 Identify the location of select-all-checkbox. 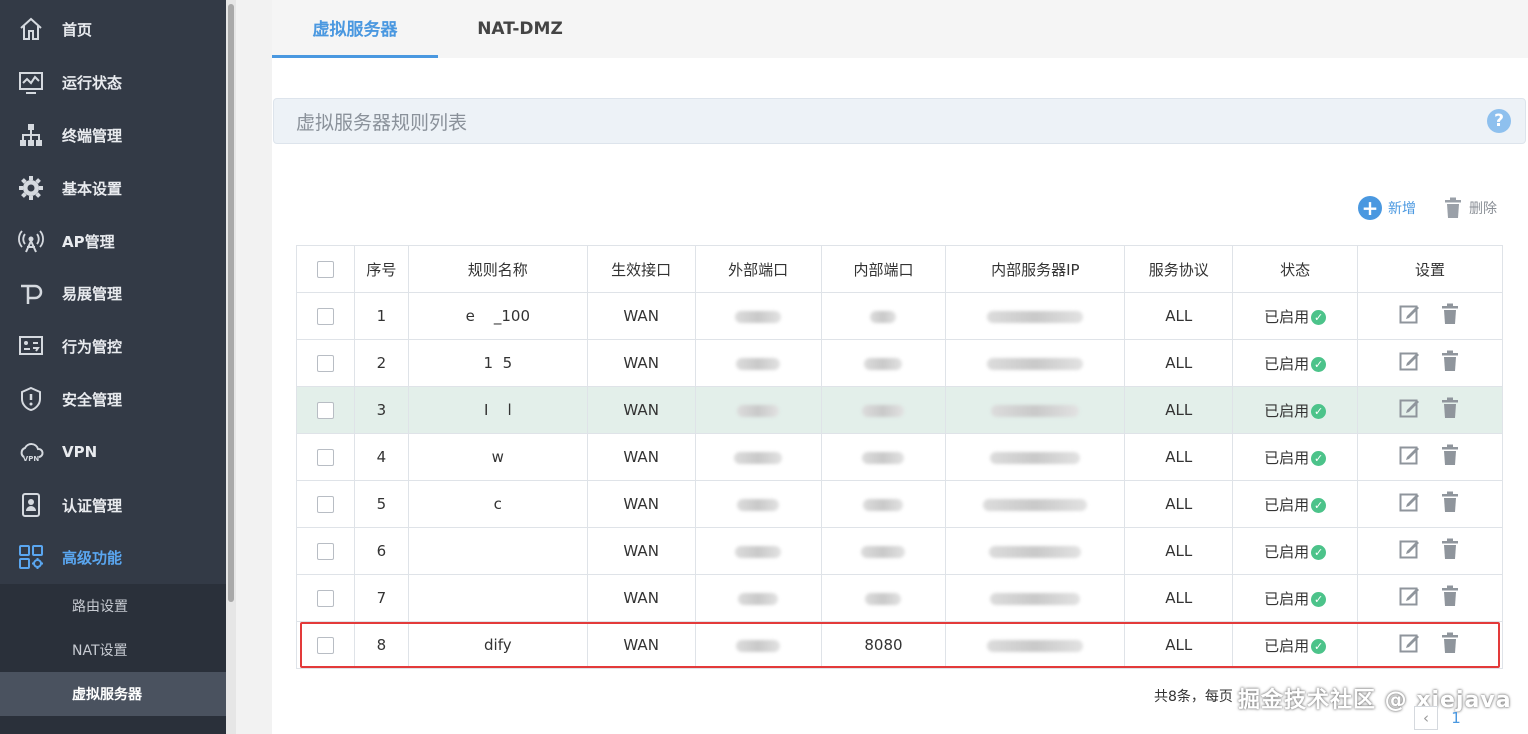
(325, 269).